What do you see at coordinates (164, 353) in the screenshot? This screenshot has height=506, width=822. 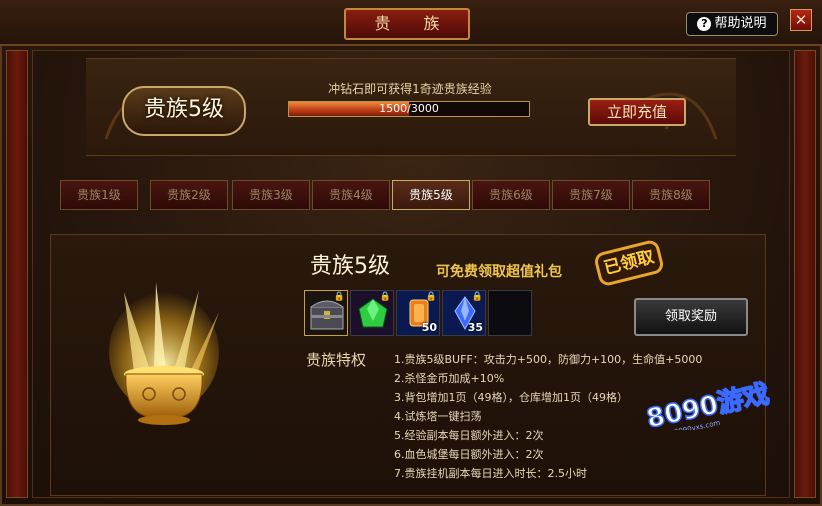 I see `treasure-bowl-icon` at bounding box center [164, 353].